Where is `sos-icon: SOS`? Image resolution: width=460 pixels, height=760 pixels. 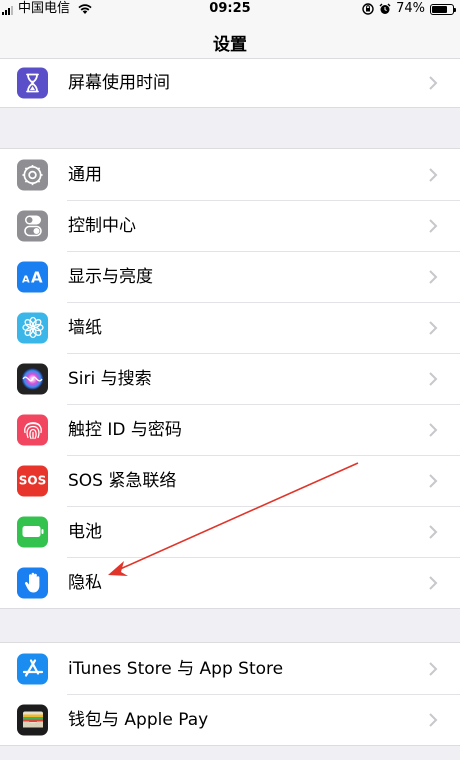
sos-icon: SOS is located at coordinates (32, 480).